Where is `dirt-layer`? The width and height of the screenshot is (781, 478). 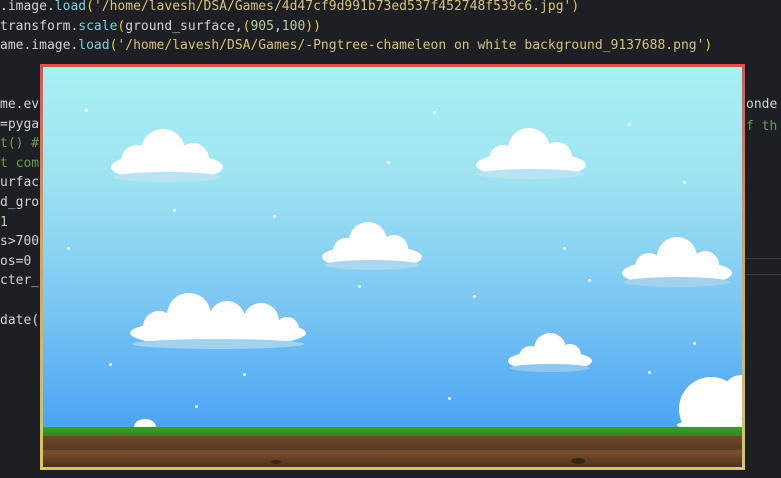 dirt-layer is located at coordinates (392, 451).